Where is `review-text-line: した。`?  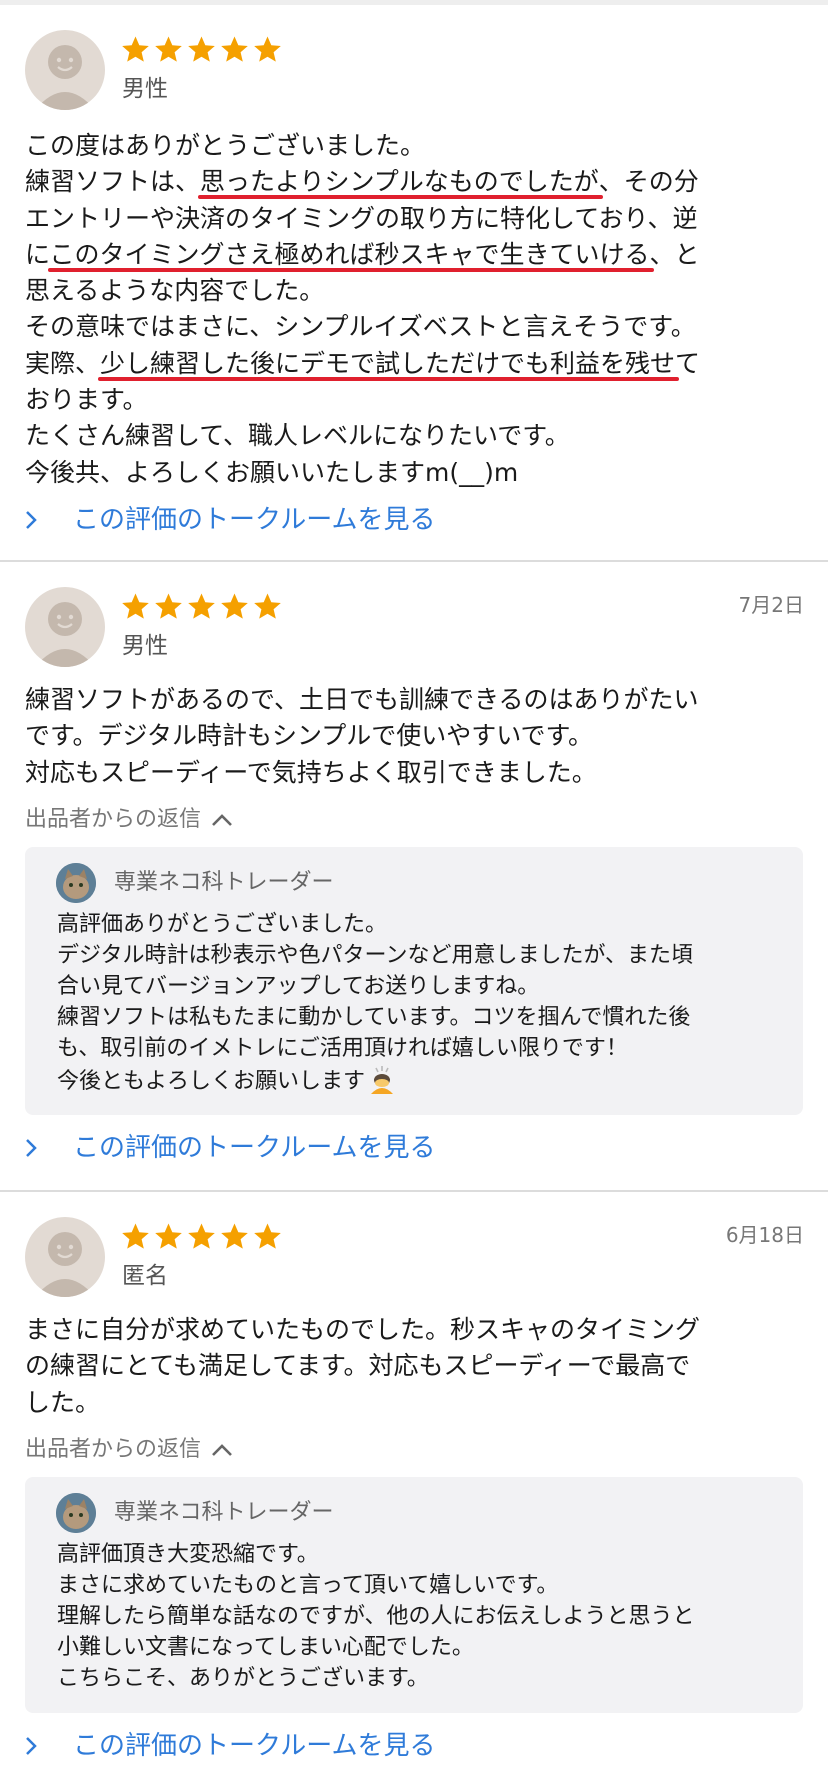 review-text-line: した。 is located at coordinates (415, 1403).